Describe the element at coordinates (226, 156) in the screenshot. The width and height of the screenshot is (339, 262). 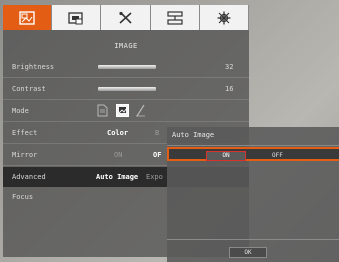
I see `dialog-on-button: ON` at that location.